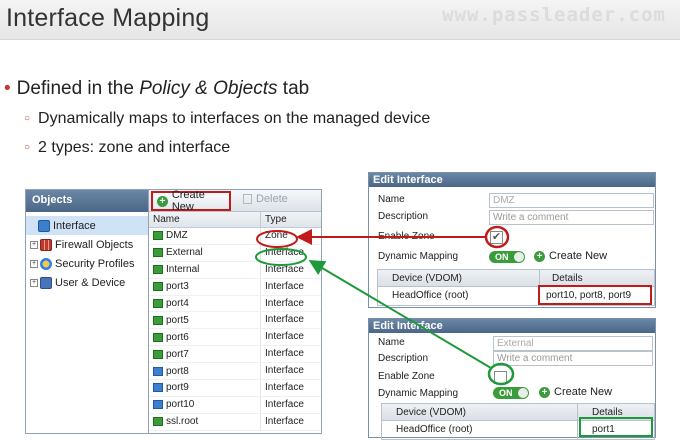  Describe the element at coordinates (205, 286) in the screenshot. I see `row-name-cell: port3` at that location.